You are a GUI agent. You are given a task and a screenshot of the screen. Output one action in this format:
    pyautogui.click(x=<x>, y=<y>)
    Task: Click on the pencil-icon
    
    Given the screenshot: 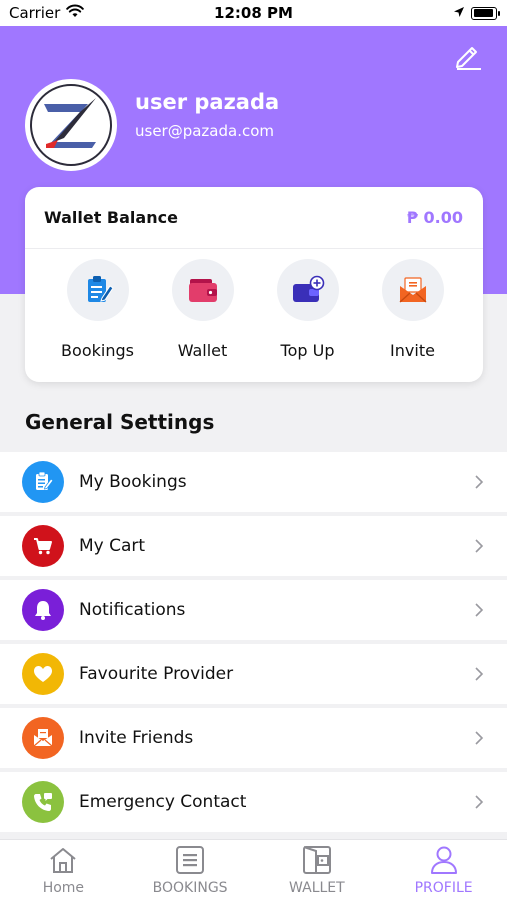 What is the action you would take?
    pyautogui.click(x=468, y=58)
    